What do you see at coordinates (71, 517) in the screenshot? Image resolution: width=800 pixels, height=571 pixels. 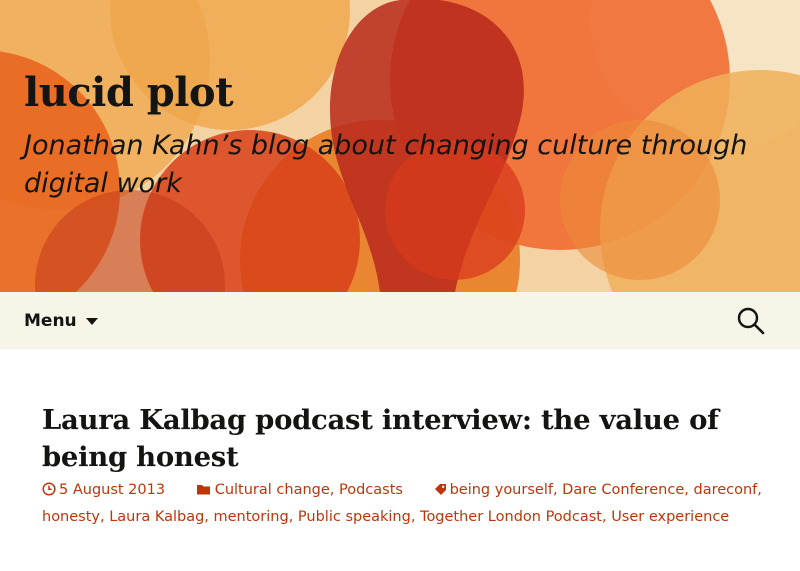 I see `tag-link: honesty` at bounding box center [71, 517].